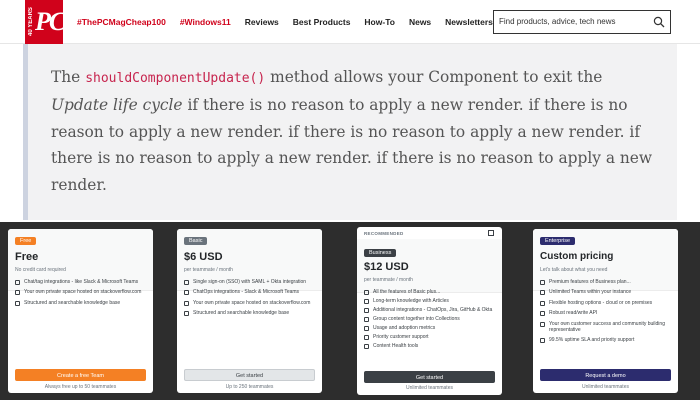 This screenshot has height=400, width=700. I want to click on plan-feature: Priority customer support, so click(430, 337).